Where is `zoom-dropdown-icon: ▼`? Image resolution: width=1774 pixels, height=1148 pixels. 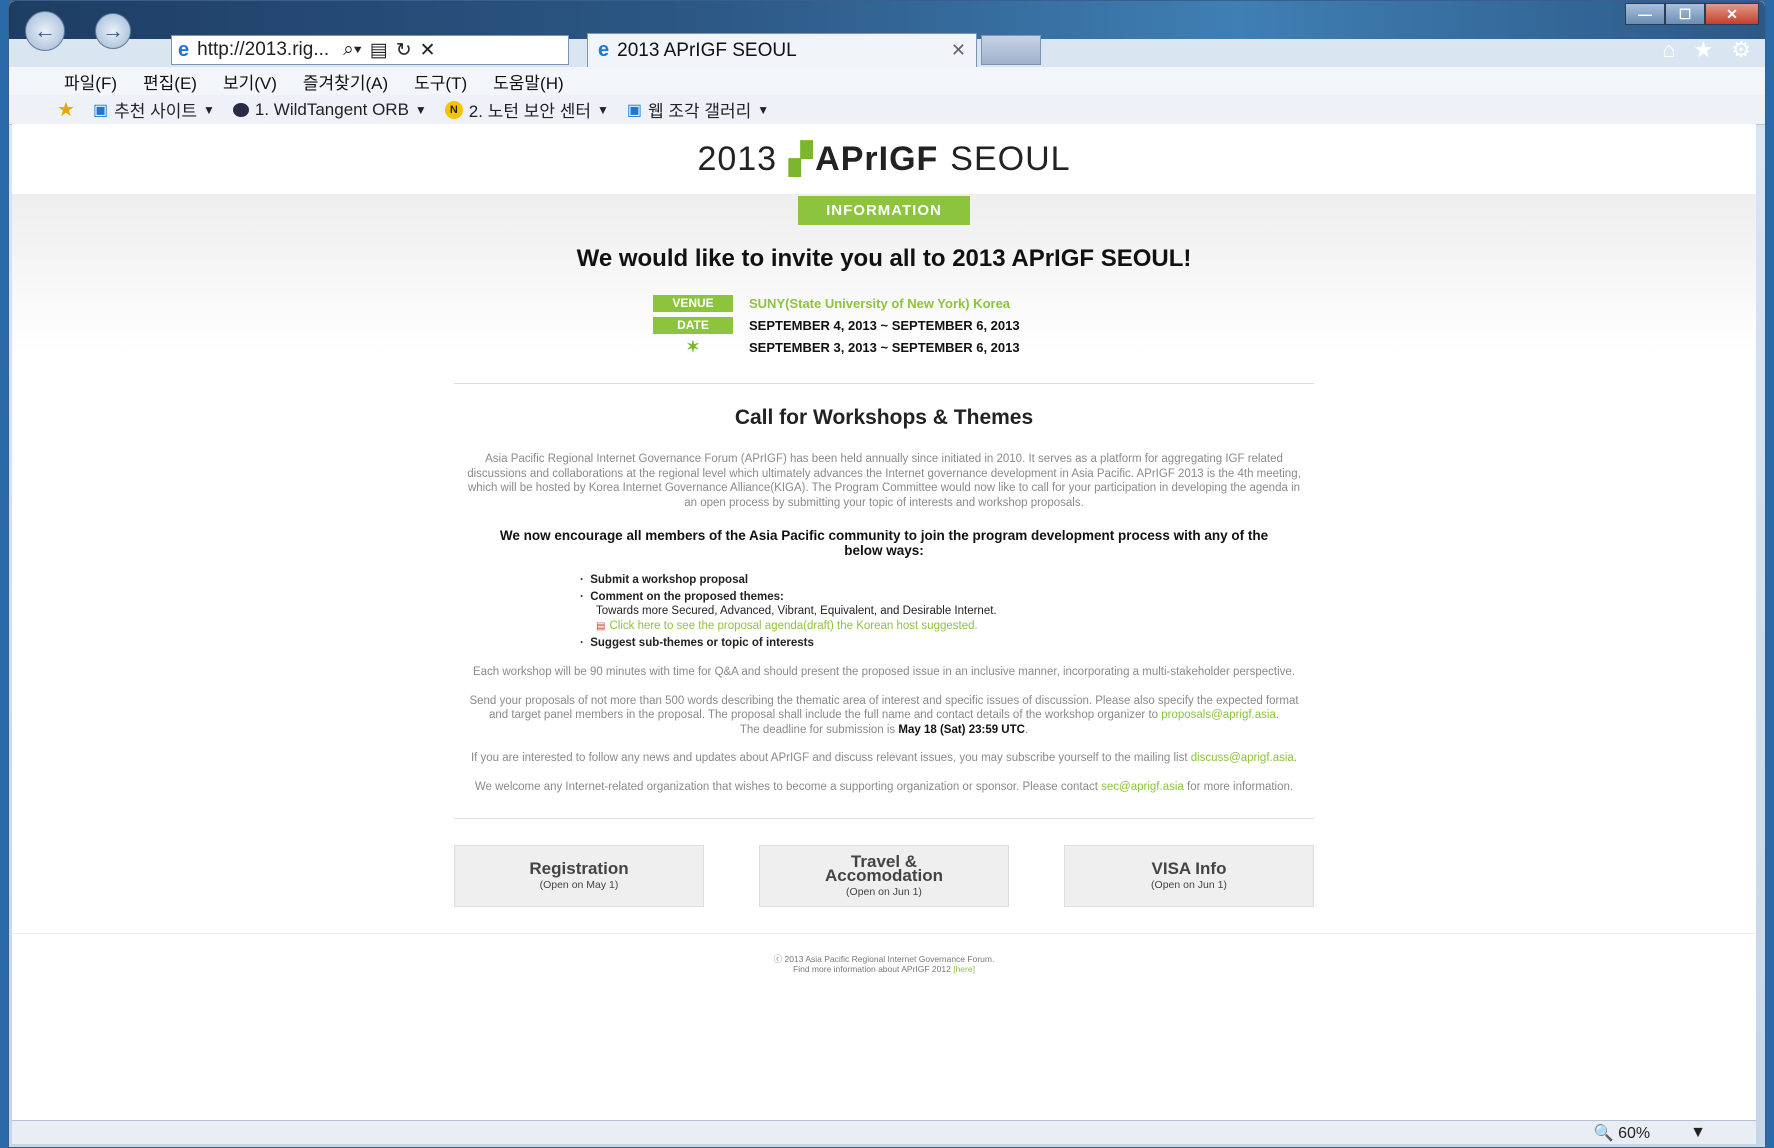 zoom-dropdown-icon: ▼ is located at coordinates (1698, 1133).